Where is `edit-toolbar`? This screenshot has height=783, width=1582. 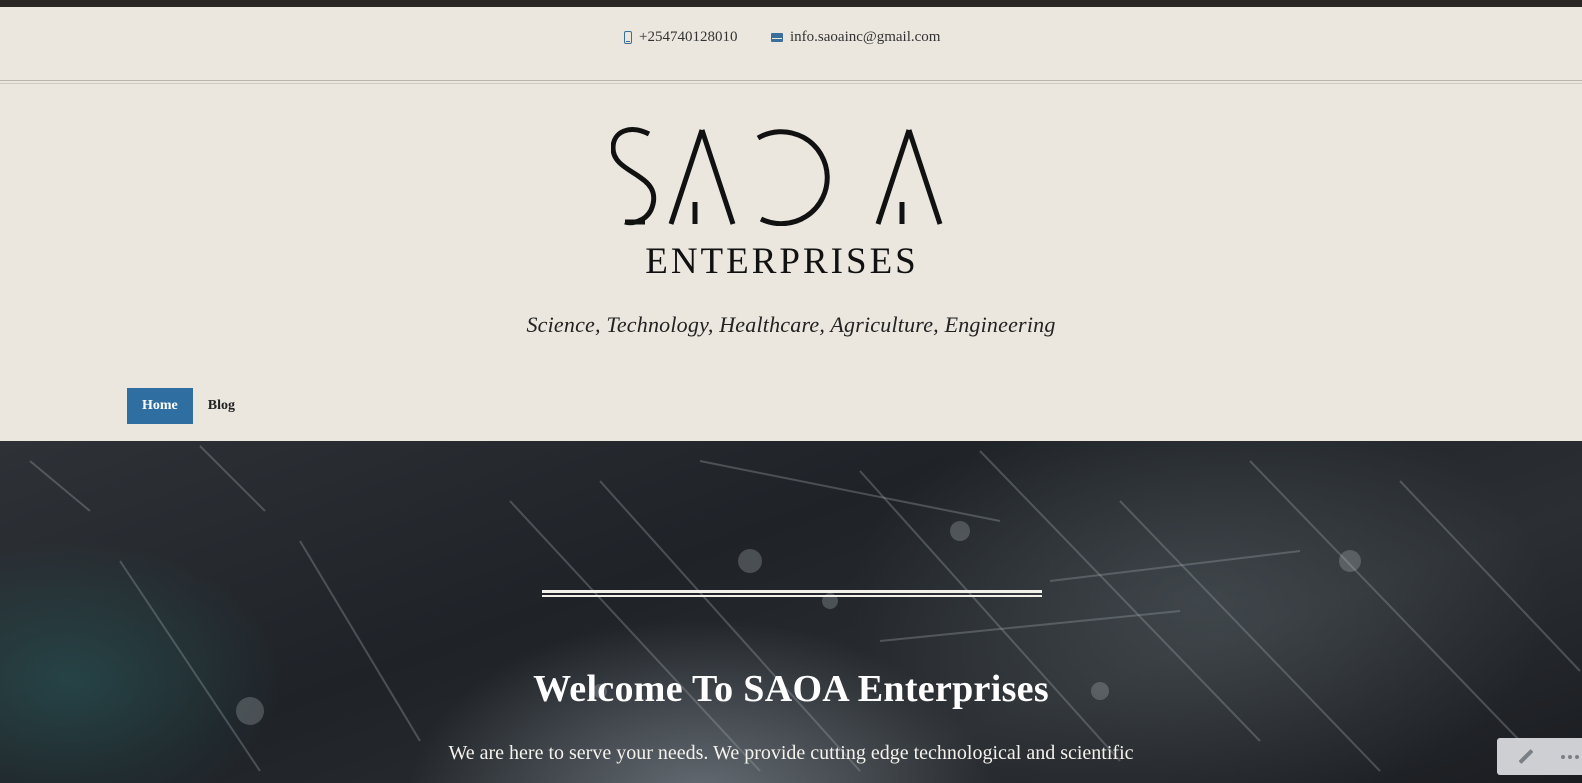
edit-toolbar is located at coordinates (1539, 756).